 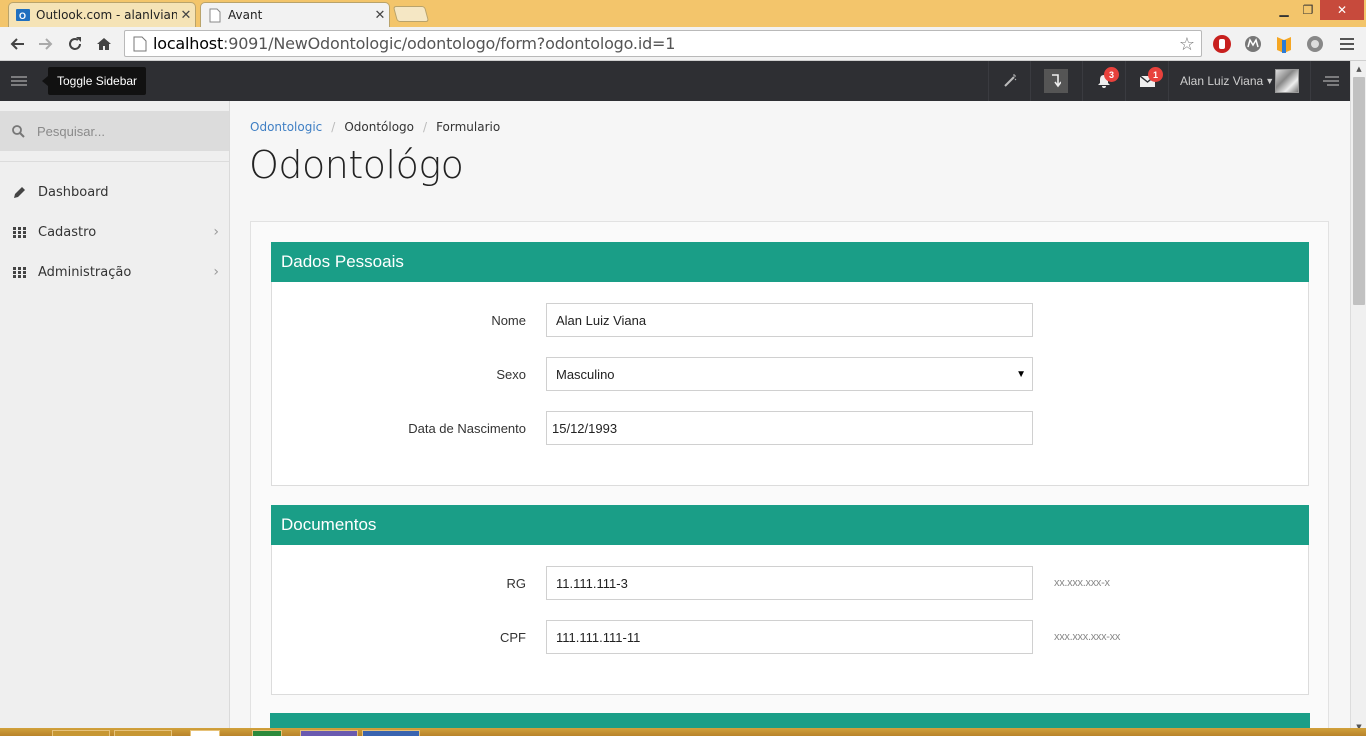 I want to click on toggle-sidebar-button, so click(x=19, y=81).